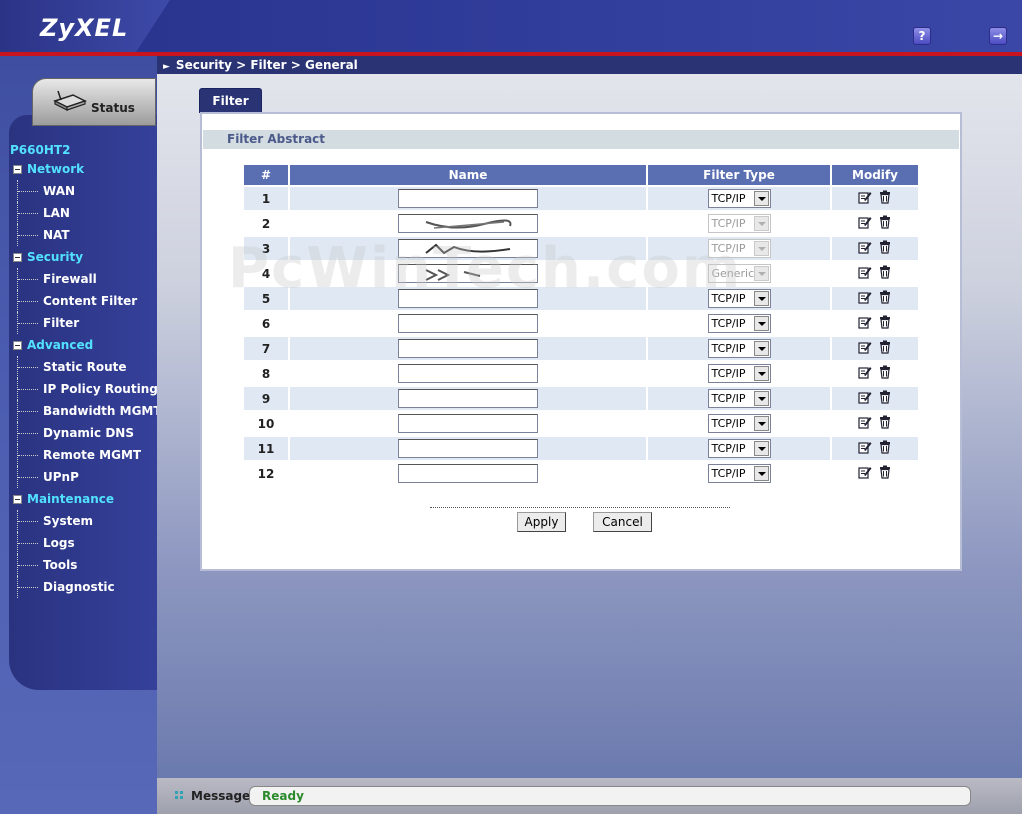  I want to click on menu-item-remote-mgmt: Remote MGMT, so click(83, 455).